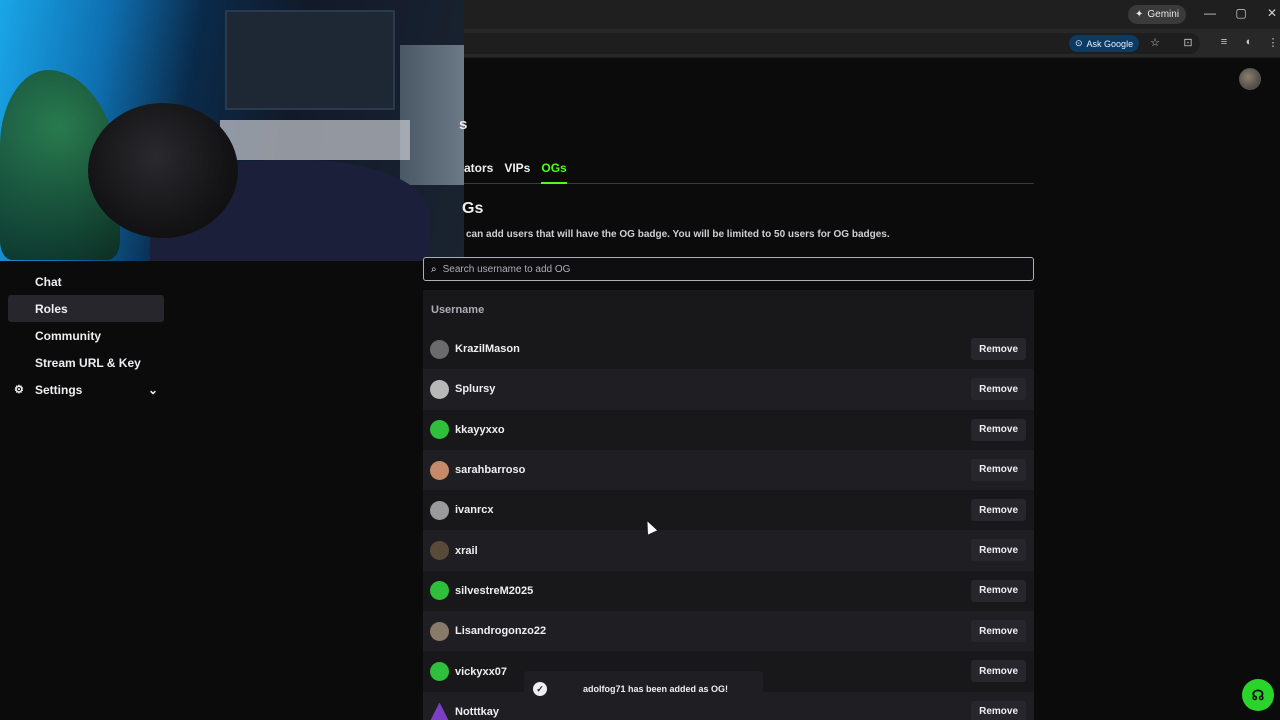 The image size is (1280, 720). Describe the element at coordinates (1188, 42) in the screenshot. I see `sidepanel-icon: ⊡` at that location.